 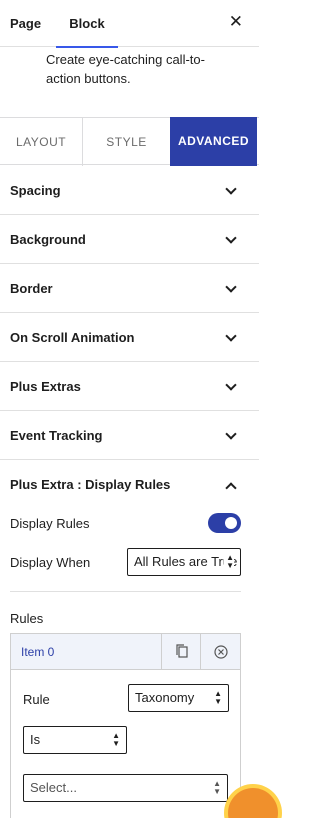 I want to click on display-when-select: All Rules are True ▲ ▼, so click(x=184, y=562).